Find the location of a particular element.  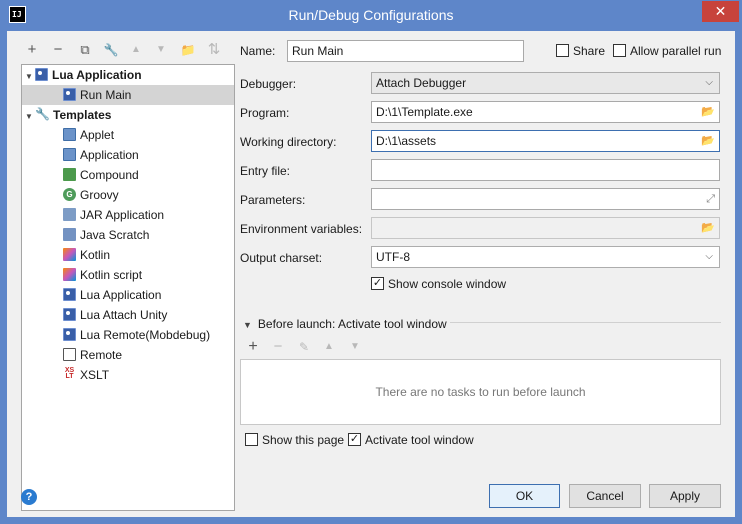

activate-checkbox-box: ✓ is located at coordinates (354, 440).